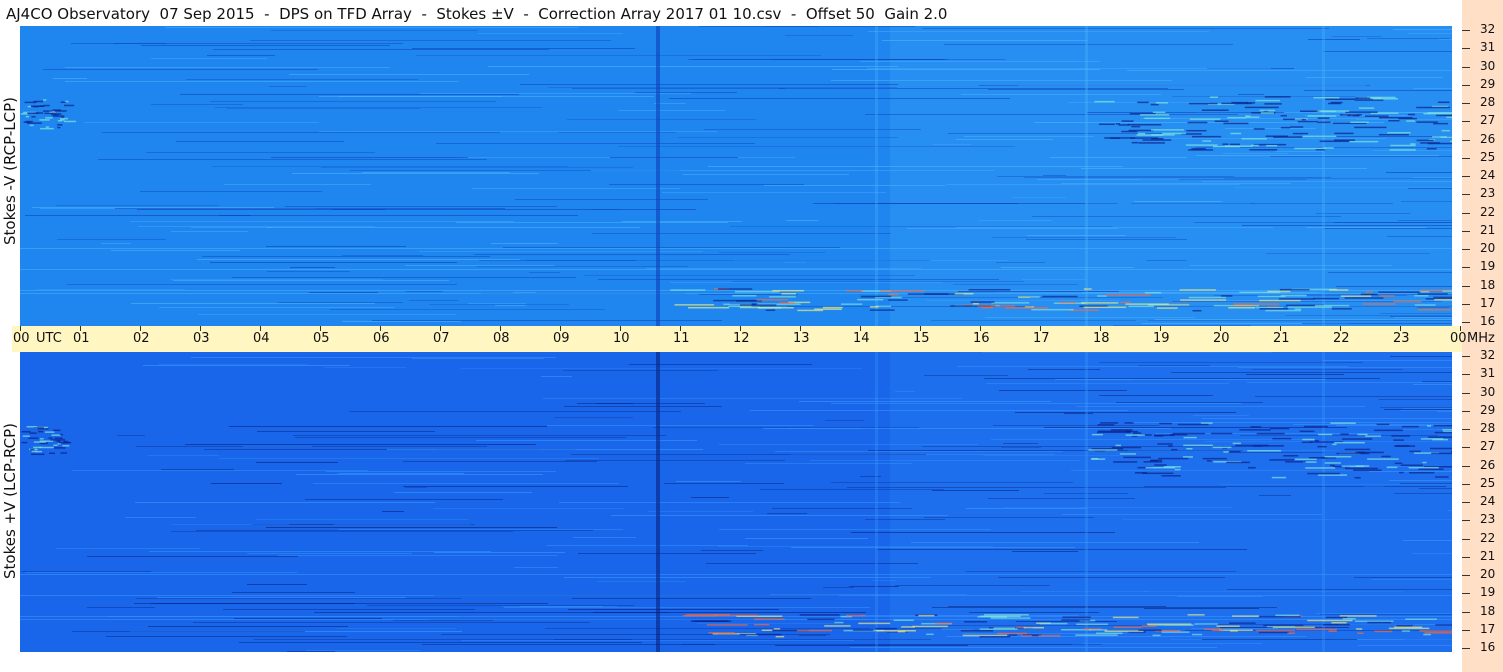 The width and height of the screenshot is (1503, 672). What do you see at coordinates (1101, 338) in the screenshot?
I see `time-tick-label: 18` at bounding box center [1101, 338].